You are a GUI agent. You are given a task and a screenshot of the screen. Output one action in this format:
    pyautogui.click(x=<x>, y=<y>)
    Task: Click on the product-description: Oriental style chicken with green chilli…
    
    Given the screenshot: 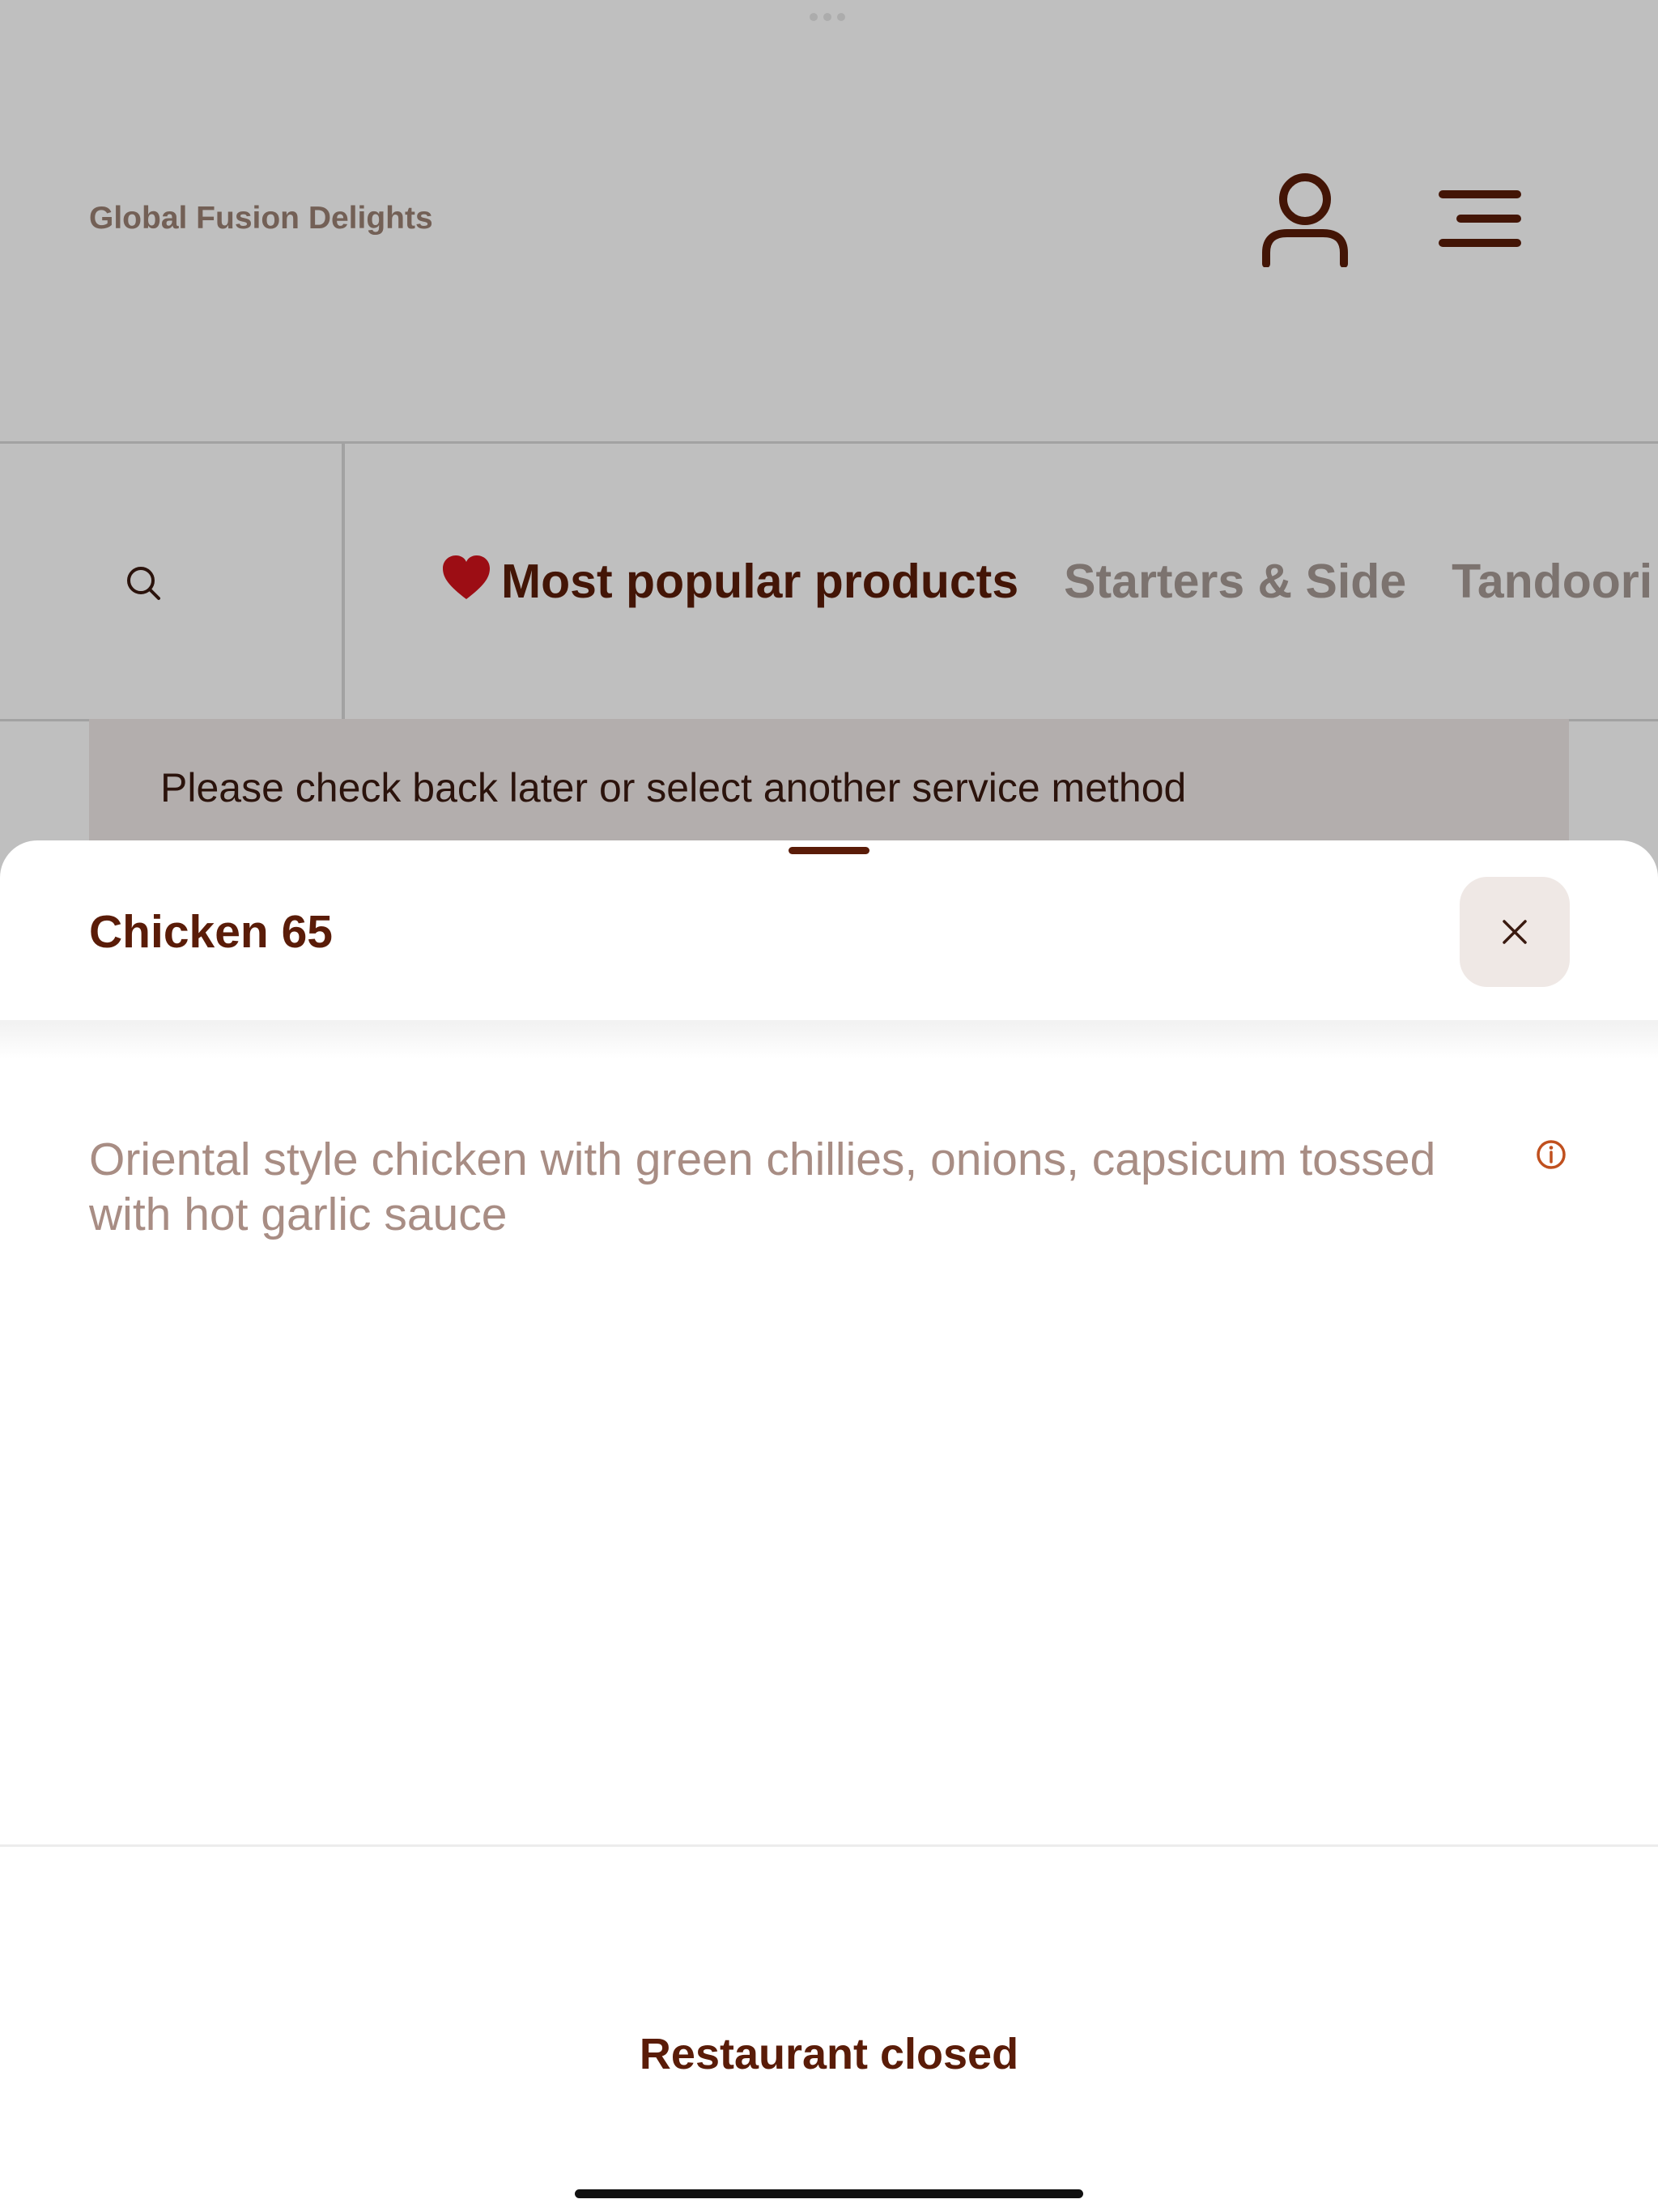 What is the action you would take?
    pyautogui.click(x=762, y=1187)
    